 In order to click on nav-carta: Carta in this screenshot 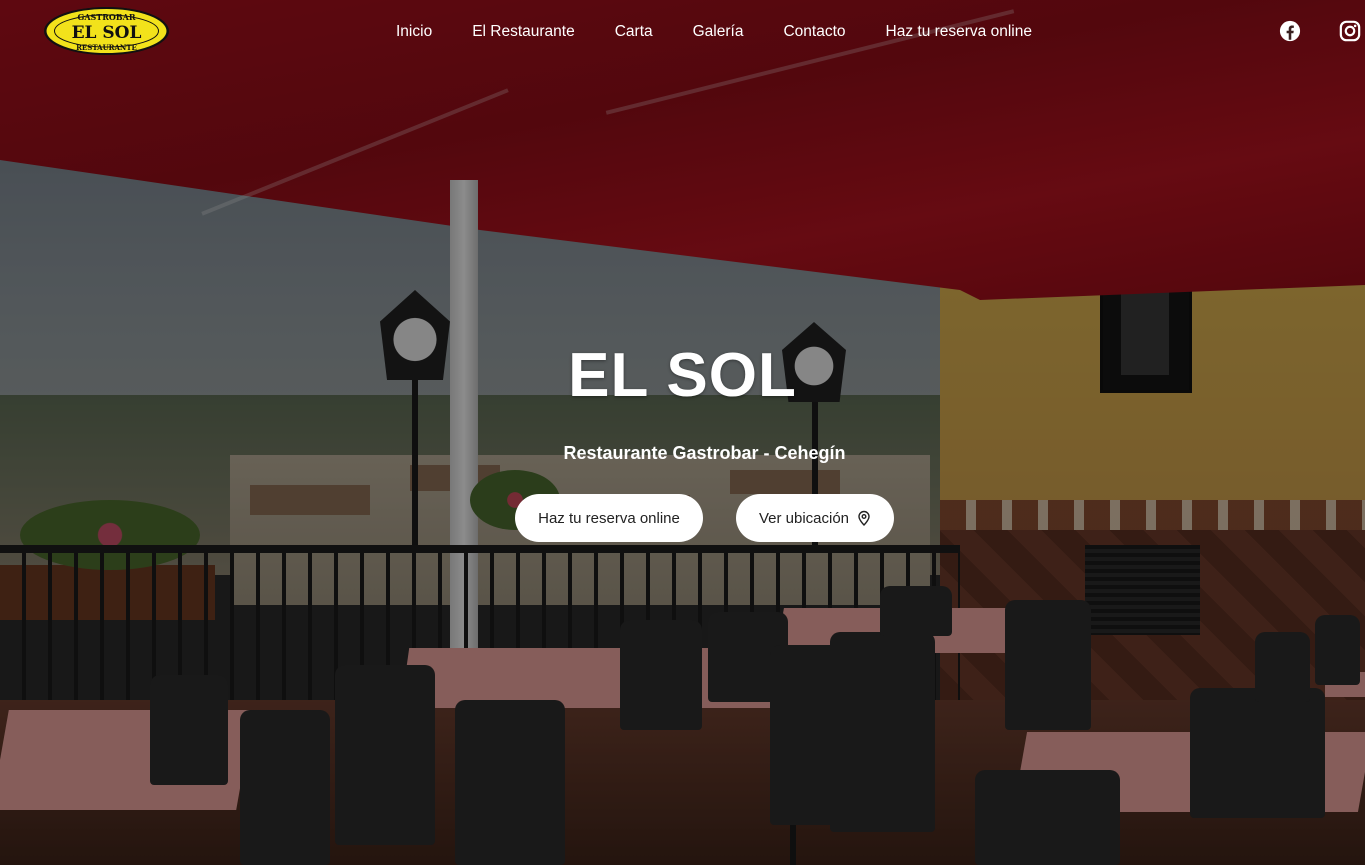, I will do `click(634, 32)`.